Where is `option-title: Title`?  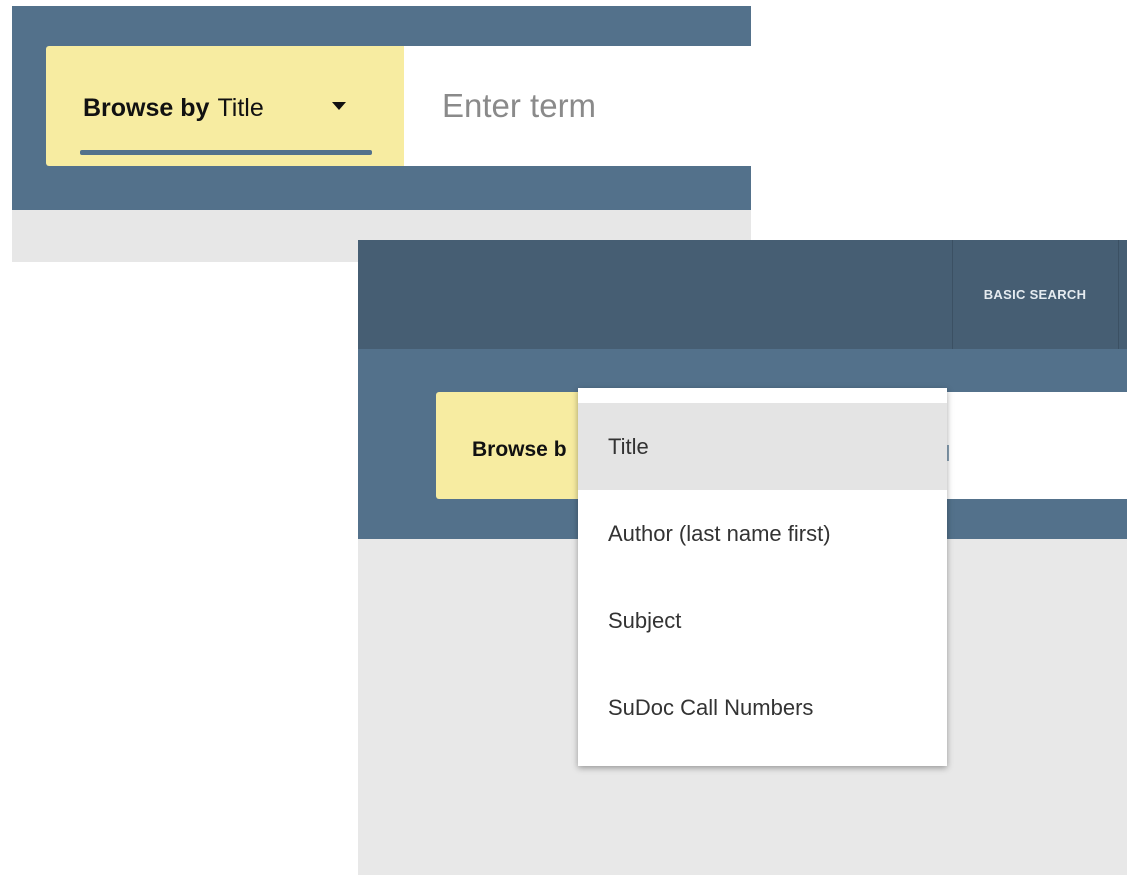 option-title: Title is located at coordinates (762, 446).